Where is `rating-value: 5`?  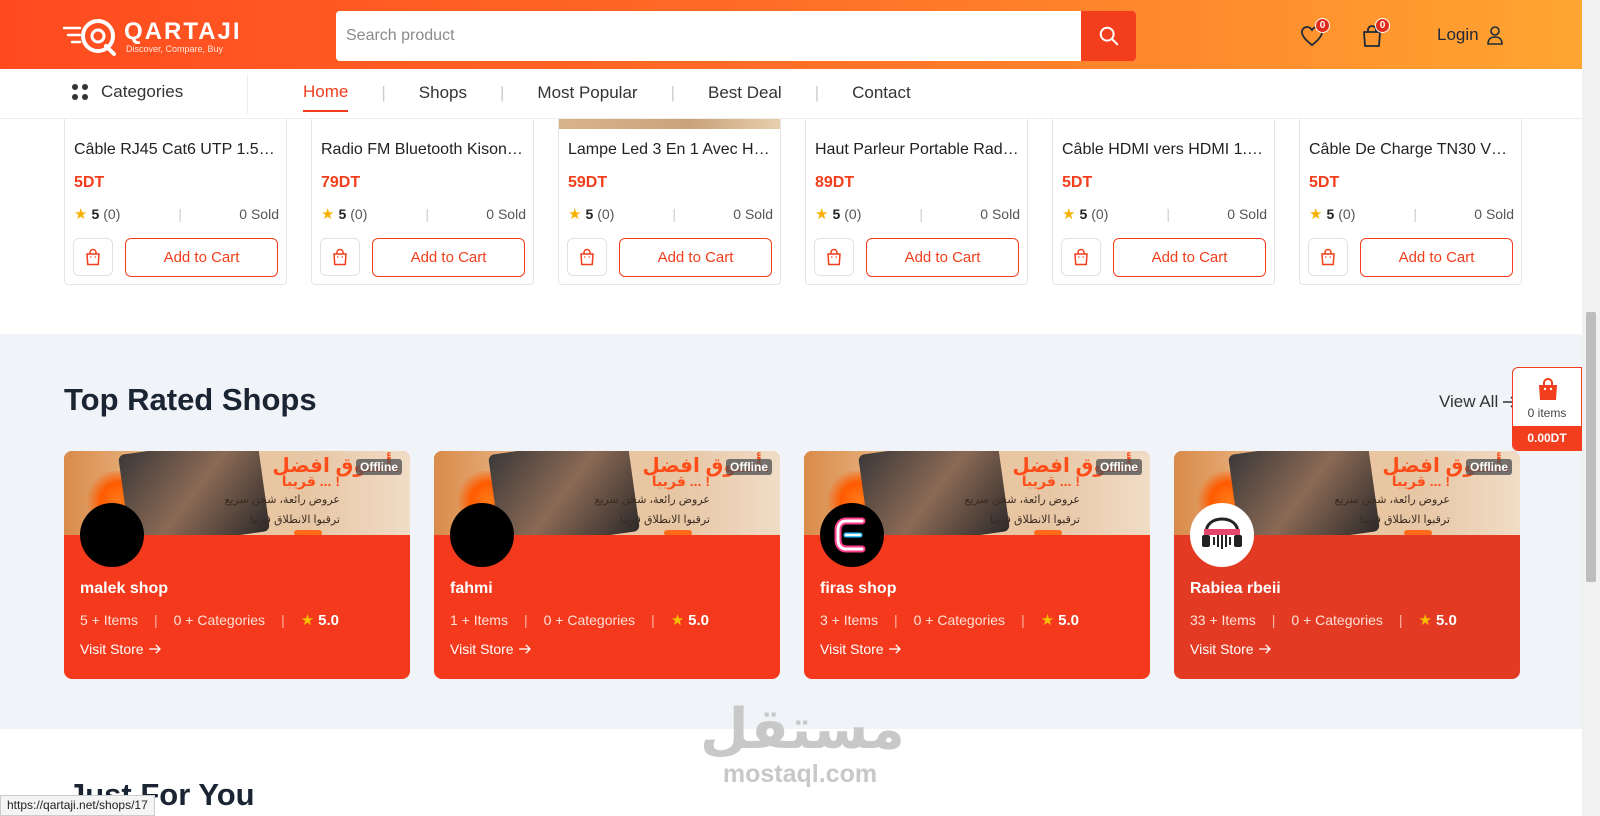
rating-value: 5 is located at coordinates (95, 214).